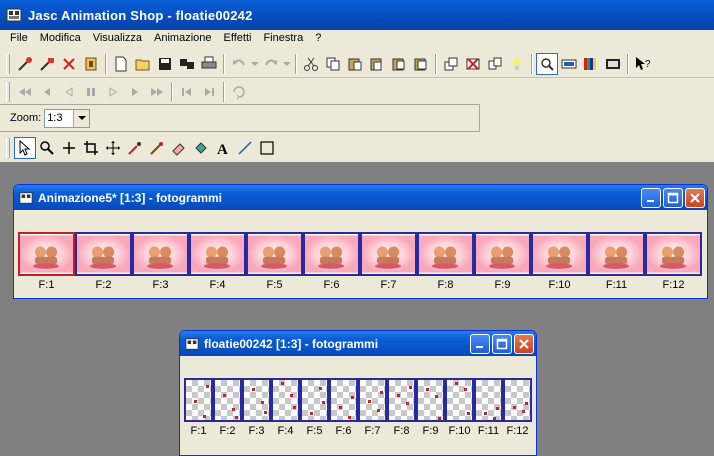 Image resolution: width=714 pixels, height=456 pixels. What do you see at coordinates (421, 64) in the screenshot?
I see `paste-frame-icon` at bounding box center [421, 64].